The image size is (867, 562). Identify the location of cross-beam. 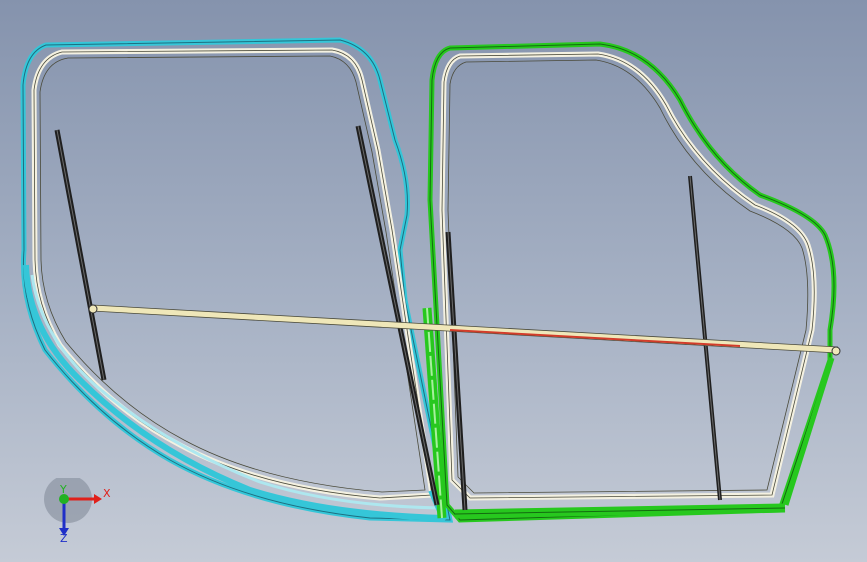
(464, 330).